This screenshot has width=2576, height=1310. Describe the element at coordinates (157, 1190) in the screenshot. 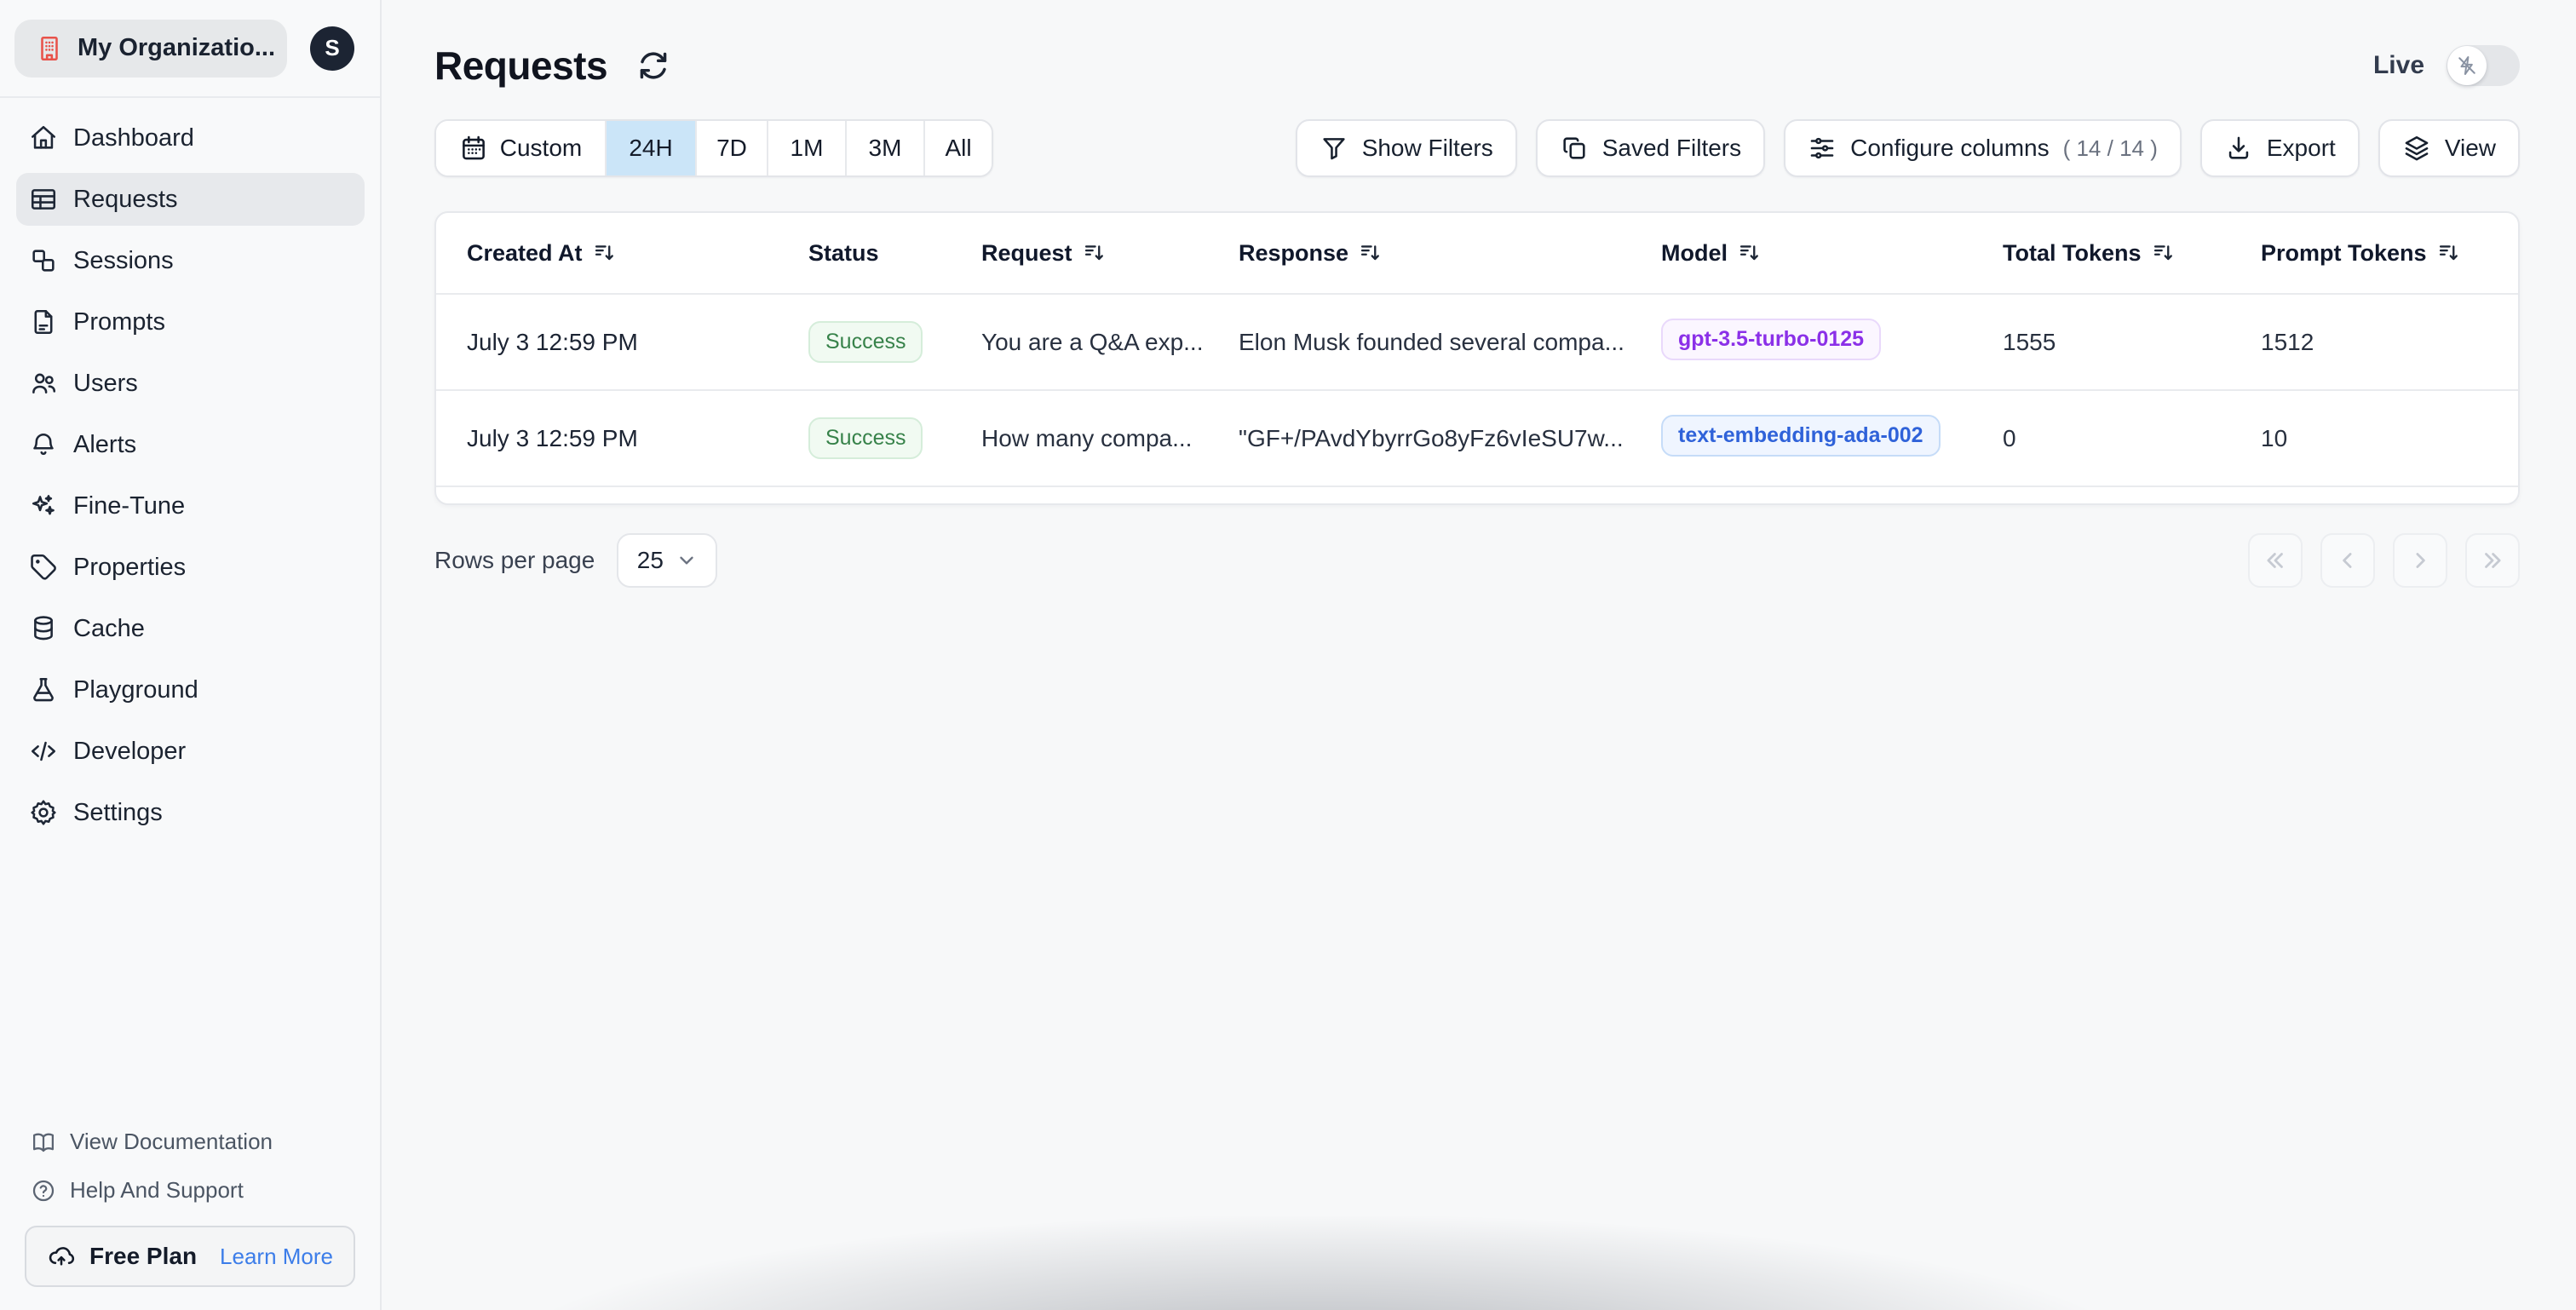

I see `help-support-label: Help And Support` at that location.